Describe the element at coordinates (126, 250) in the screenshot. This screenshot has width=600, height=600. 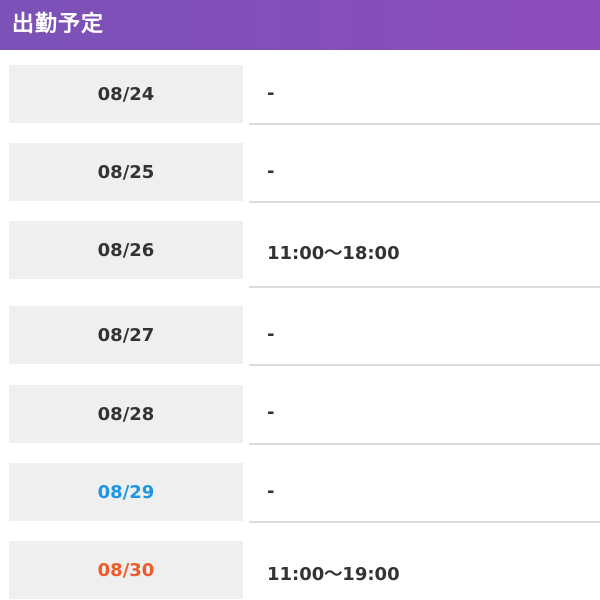
I see `date-cell: 08/26` at that location.